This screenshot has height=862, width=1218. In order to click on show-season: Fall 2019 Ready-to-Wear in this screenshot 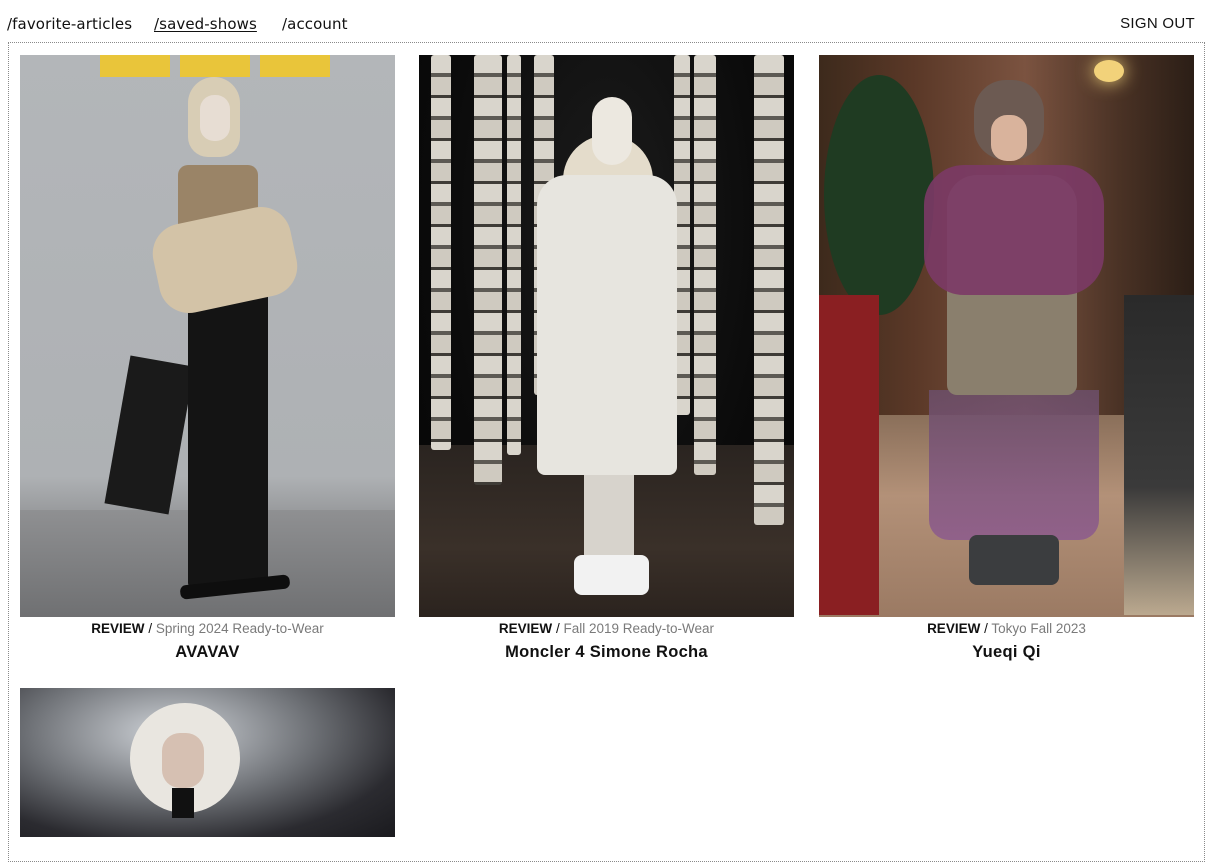, I will do `click(639, 628)`.